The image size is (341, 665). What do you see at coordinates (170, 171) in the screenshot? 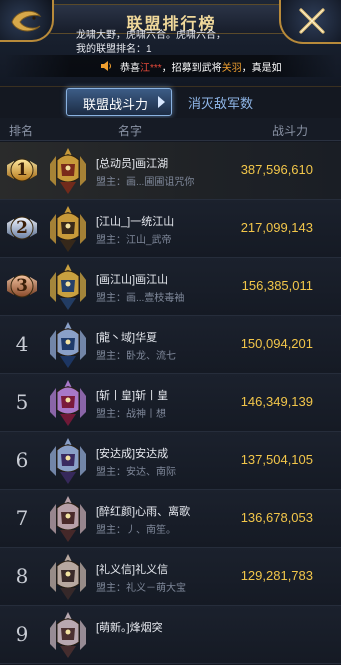
I see `table-row: 1 [总动员]画江湖盟主：画...圃圃诅咒你 387,596,610` at bounding box center [170, 171].